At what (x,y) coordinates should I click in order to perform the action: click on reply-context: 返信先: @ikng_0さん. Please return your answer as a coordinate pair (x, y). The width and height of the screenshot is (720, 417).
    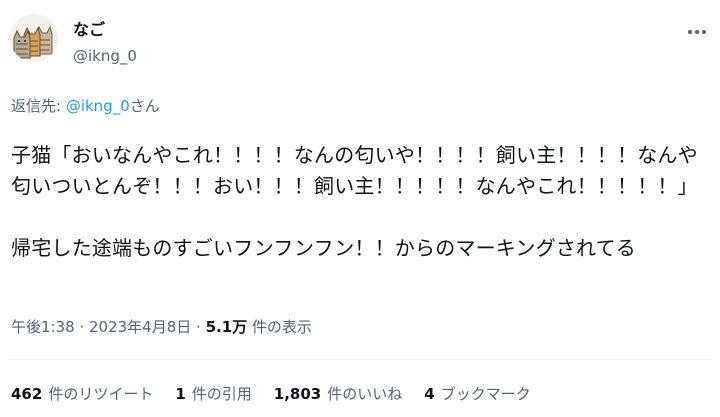
    Looking at the image, I should click on (85, 105).